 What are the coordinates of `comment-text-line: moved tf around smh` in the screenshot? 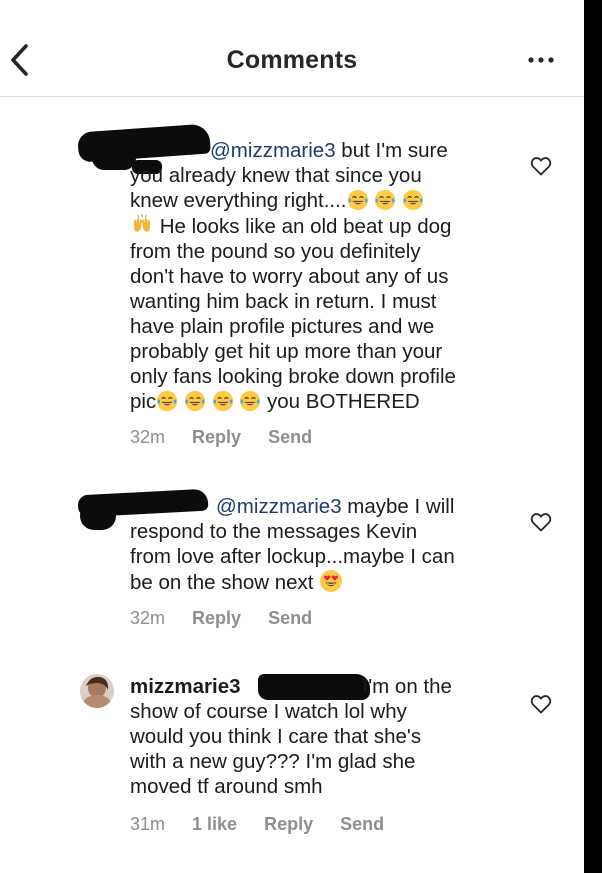 It's located at (226, 786).